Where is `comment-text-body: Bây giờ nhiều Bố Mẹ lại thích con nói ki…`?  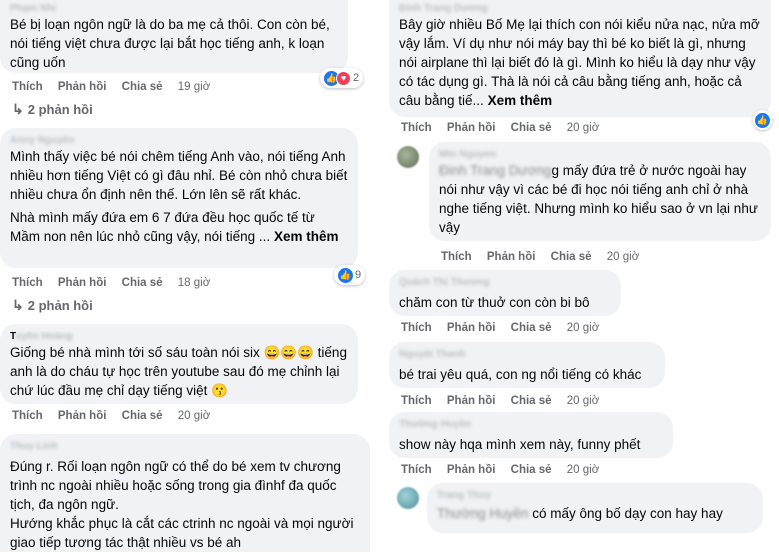 comment-text-body: Bây giờ nhiều Bố Mẹ lại thích con nói ki… is located at coordinates (579, 62).